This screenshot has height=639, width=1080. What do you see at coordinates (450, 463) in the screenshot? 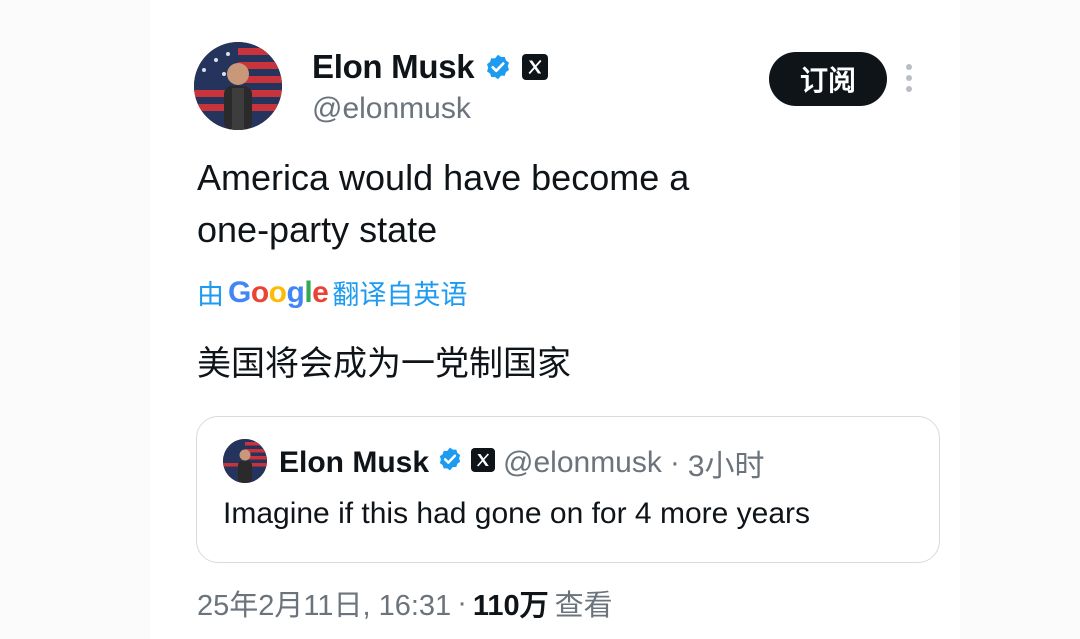
I see `quoted-verified-badge-icon` at bounding box center [450, 463].